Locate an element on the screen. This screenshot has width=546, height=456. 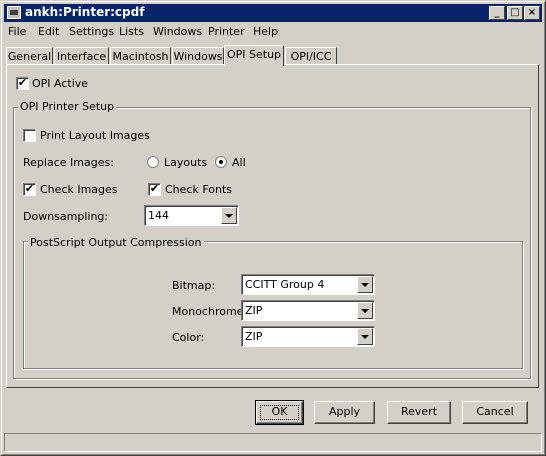
monochrome-value: ZIP is located at coordinates (254, 310).